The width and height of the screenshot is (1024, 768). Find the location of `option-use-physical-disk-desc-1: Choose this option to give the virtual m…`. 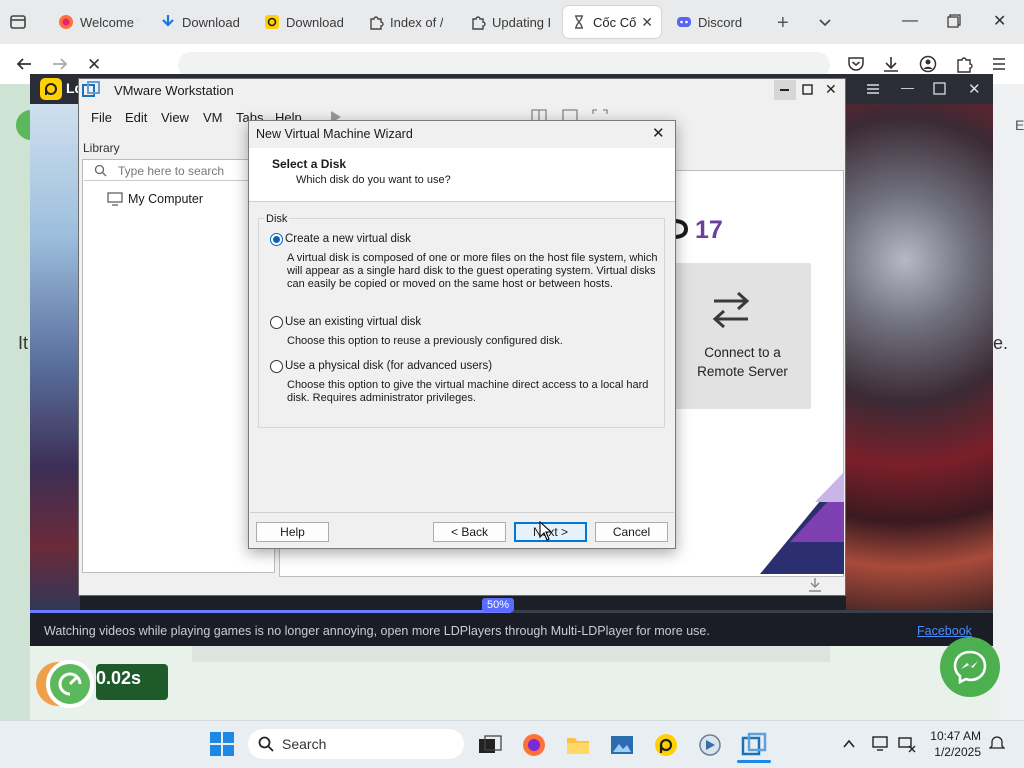

option-use-physical-disk-desc-1: Choose this option to give the virtual m… is located at coordinates (468, 385).